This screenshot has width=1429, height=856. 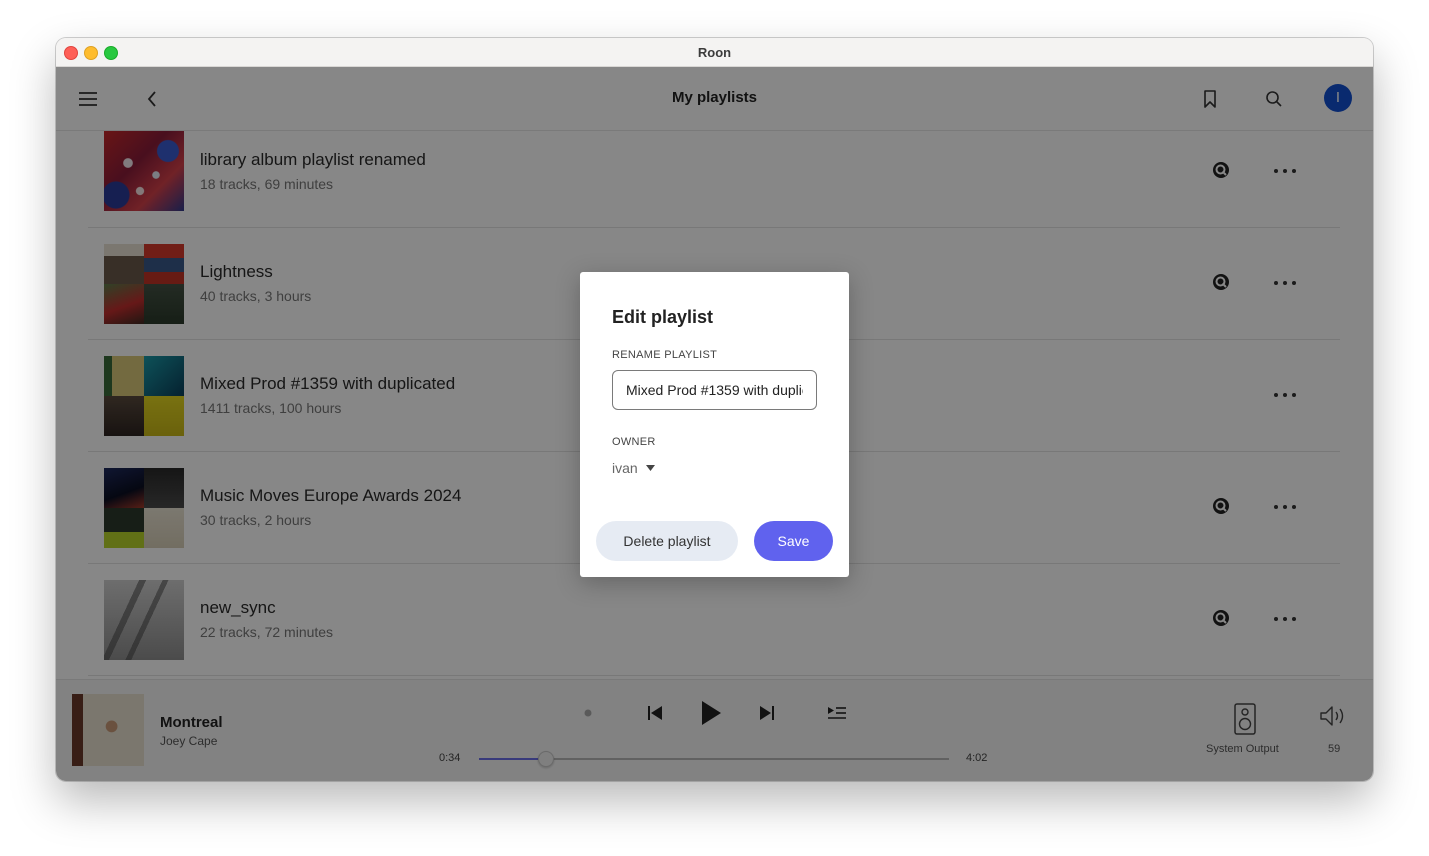 What do you see at coordinates (650, 468) in the screenshot?
I see `caret-down-icon` at bounding box center [650, 468].